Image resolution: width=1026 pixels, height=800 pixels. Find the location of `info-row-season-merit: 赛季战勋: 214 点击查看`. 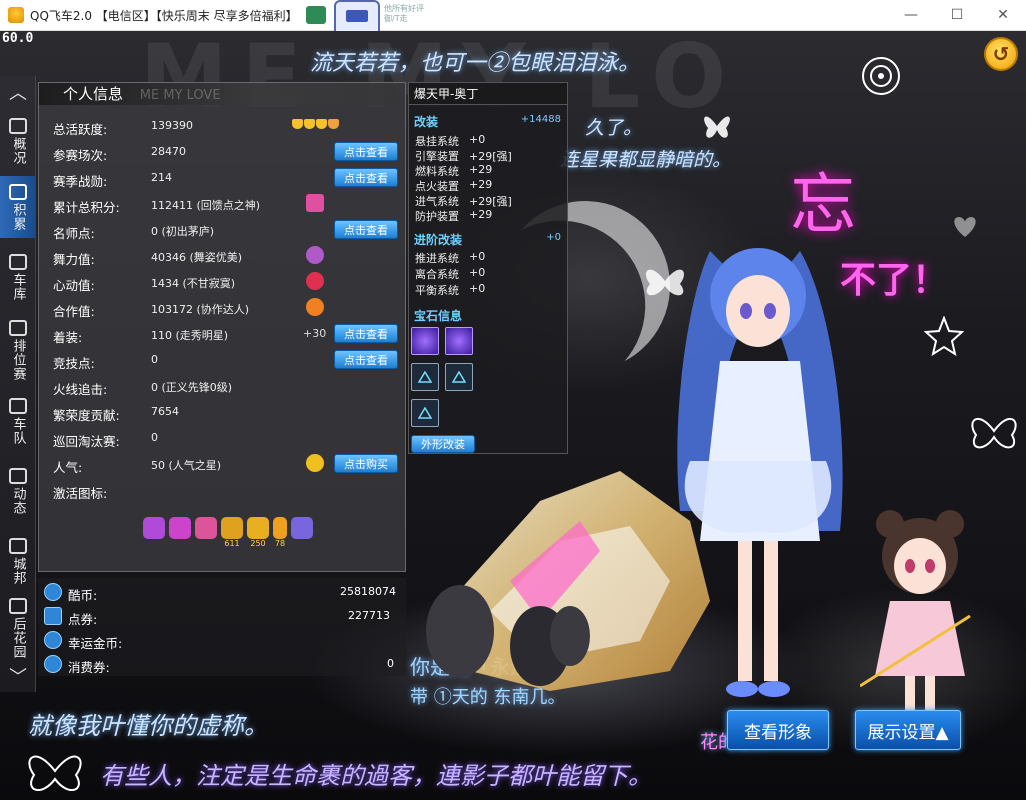

info-row-season-merit: 赛季战勋: 214 点击查看 is located at coordinates (228, 178).